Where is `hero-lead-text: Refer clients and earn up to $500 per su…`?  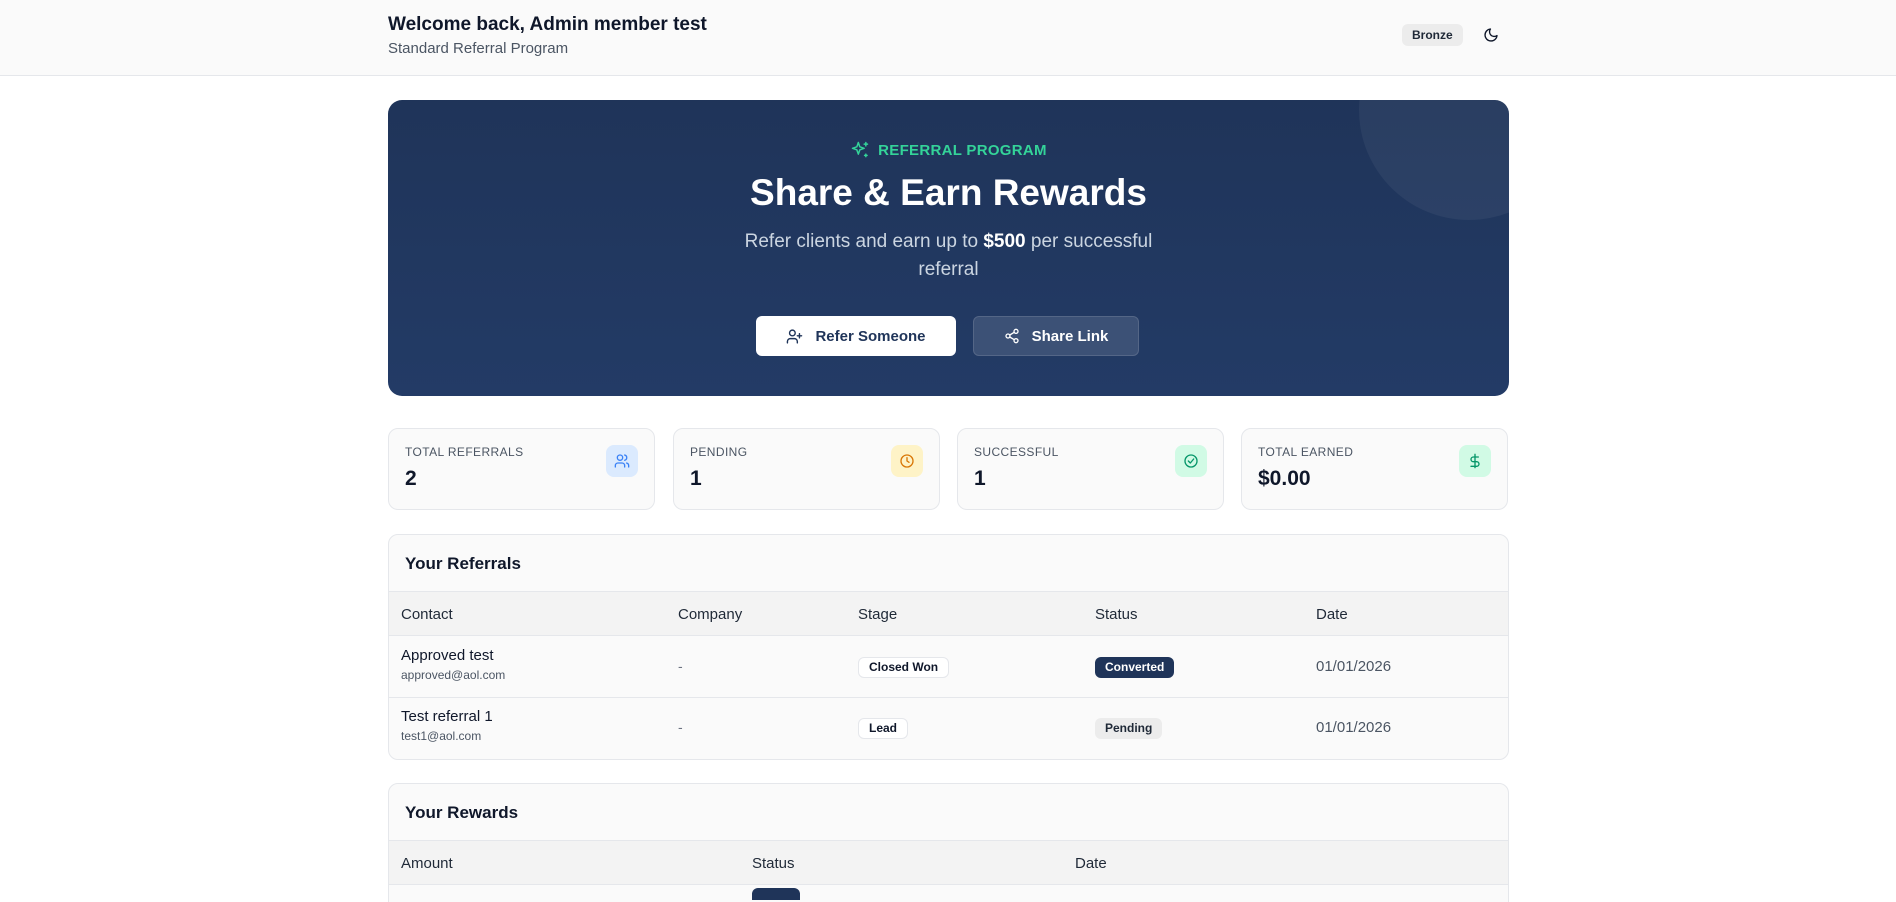 hero-lead-text: Refer clients and earn up to $500 per su… is located at coordinates (948, 256).